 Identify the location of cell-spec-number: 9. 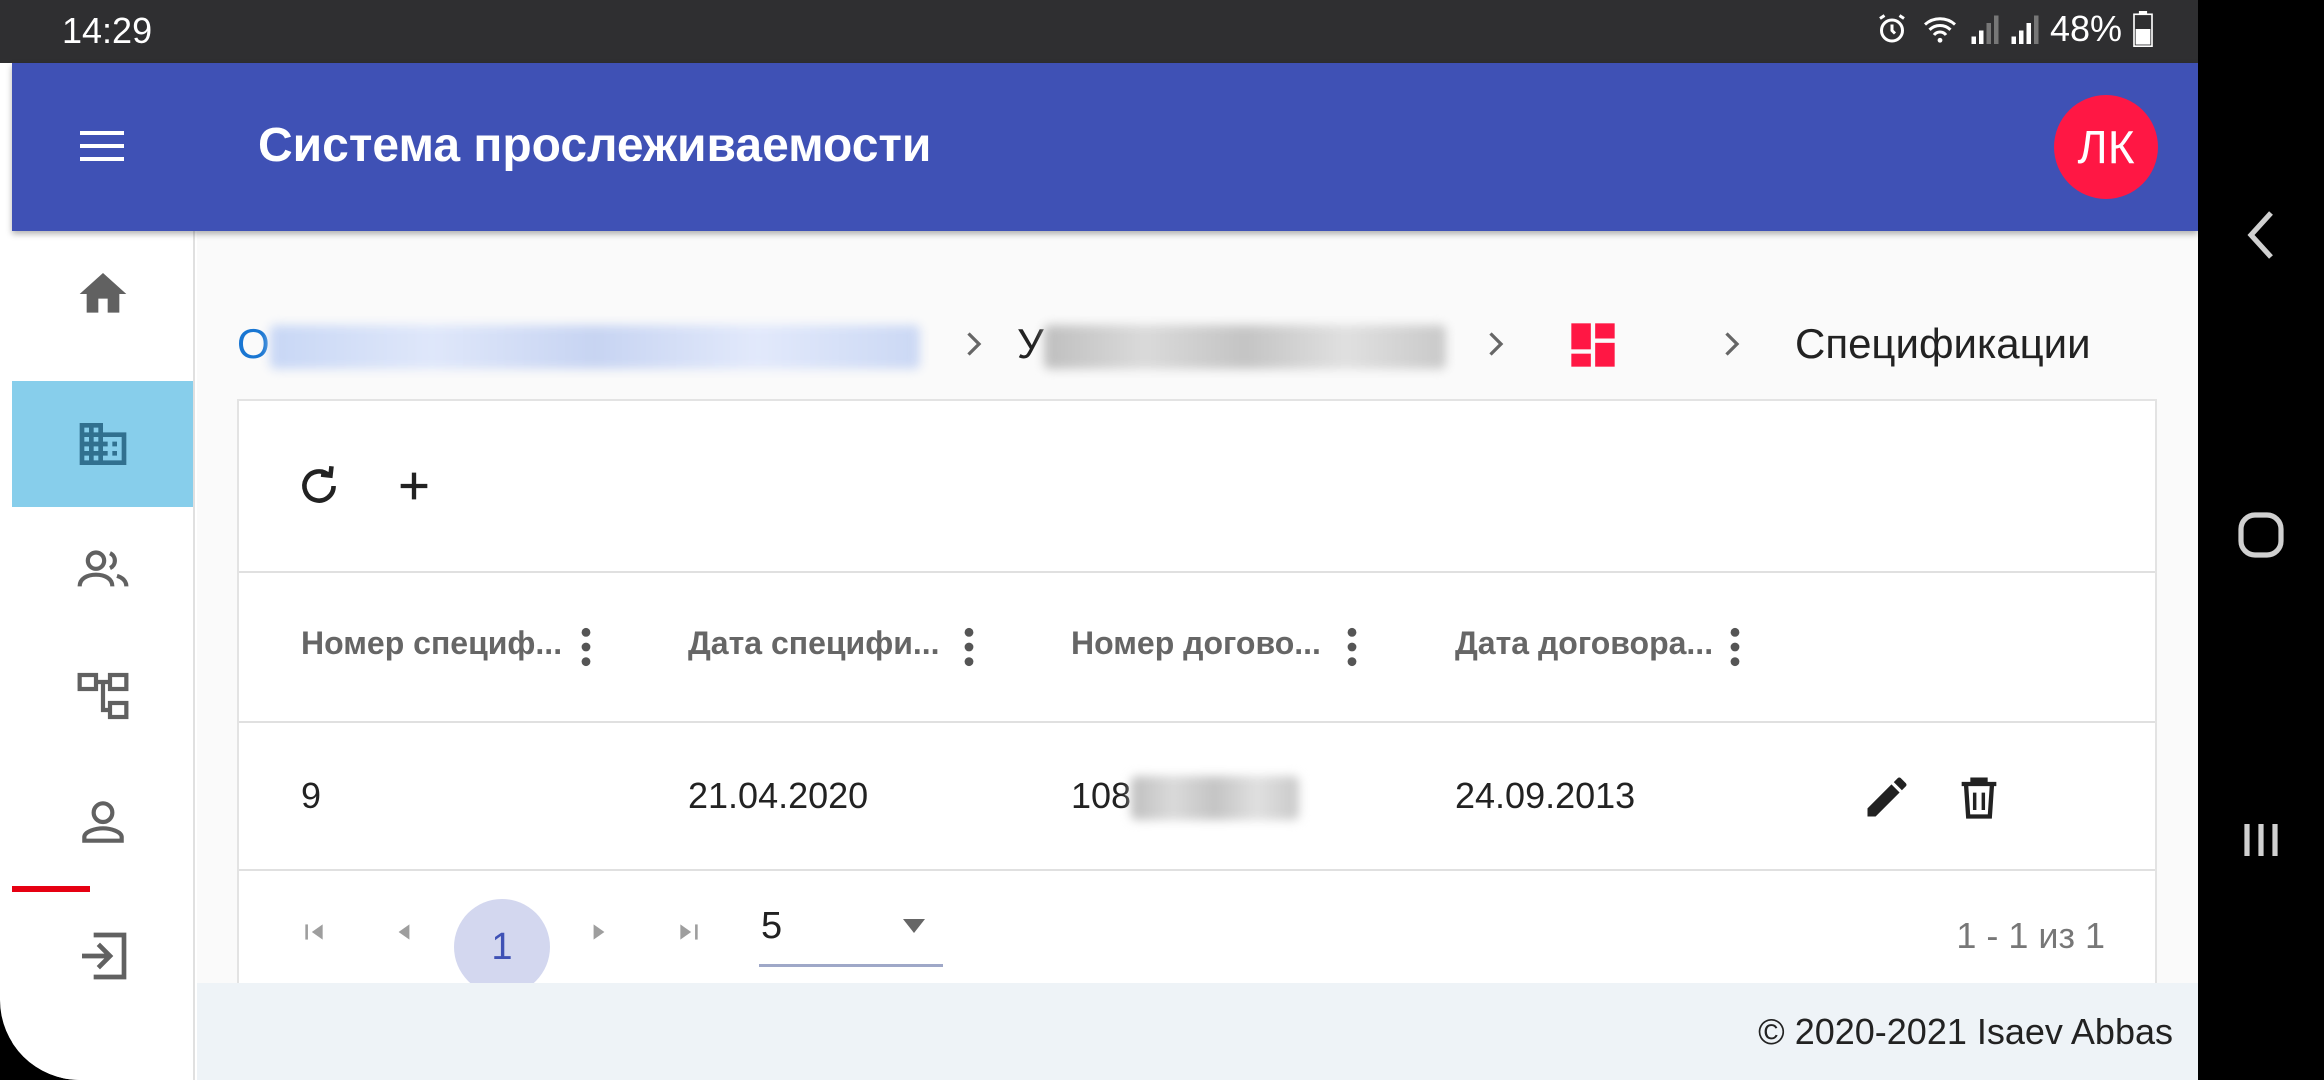
(311, 795).